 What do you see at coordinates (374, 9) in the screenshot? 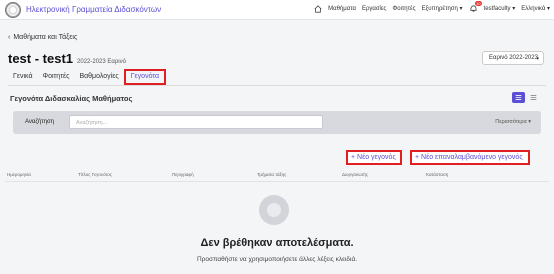
I see `nav-assignments: Εργασίες` at bounding box center [374, 9].